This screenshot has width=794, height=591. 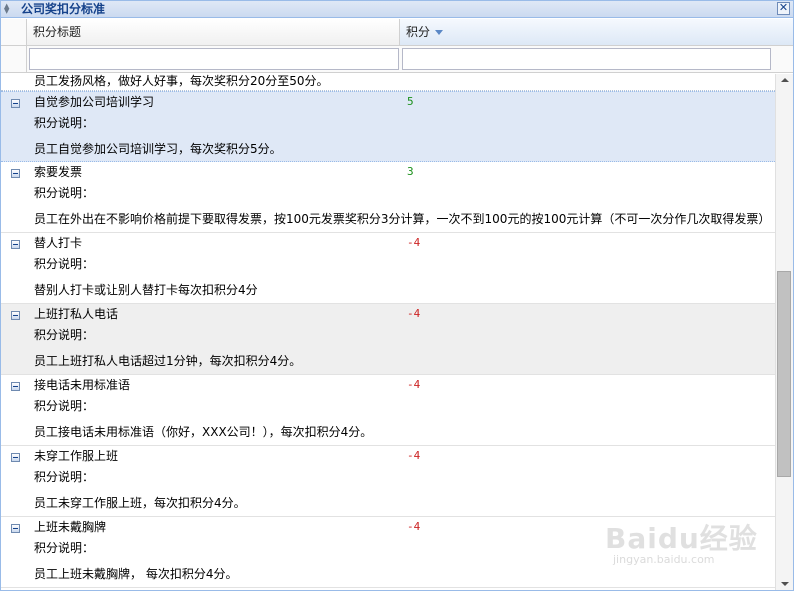 What do you see at coordinates (586, 59) in the screenshot?
I see `score-filter-input` at bounding box center [586, 59].